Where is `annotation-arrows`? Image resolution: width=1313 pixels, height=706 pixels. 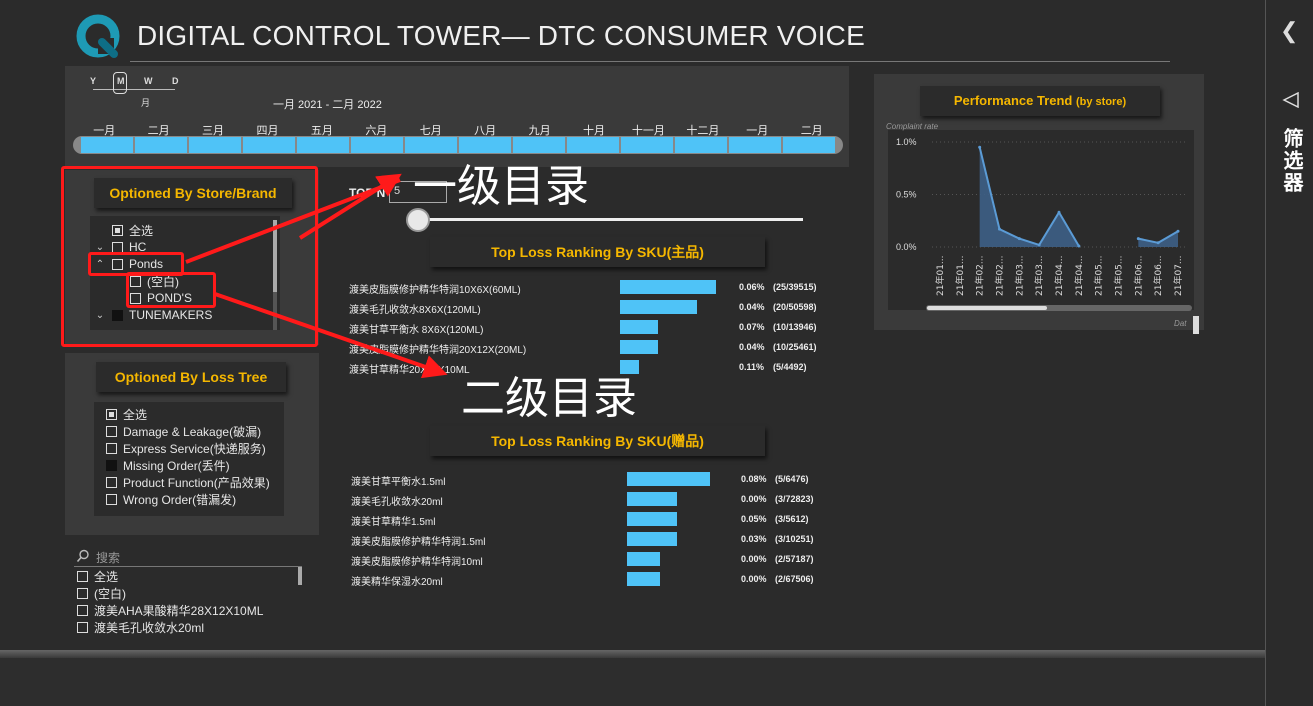 annotation-arrows is located at coordinates (316, 276).